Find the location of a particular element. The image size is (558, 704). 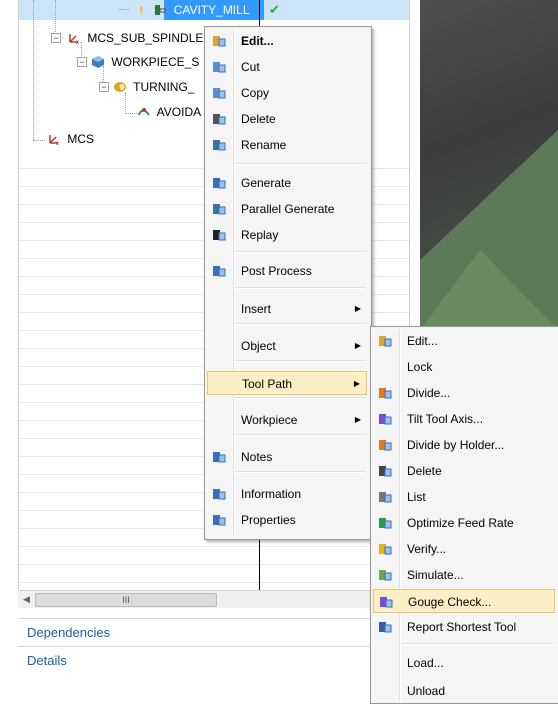

svg-text: x is located at coordinates (77, 42).